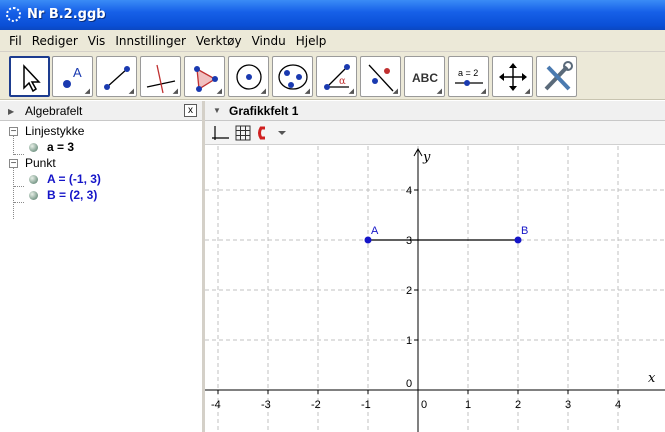 This screenshot has height=432, width=665. What do you see at coordinates (220, 133) in the screenshot?
I see `axes-toggle-icon` at bounding box center [220, 133].